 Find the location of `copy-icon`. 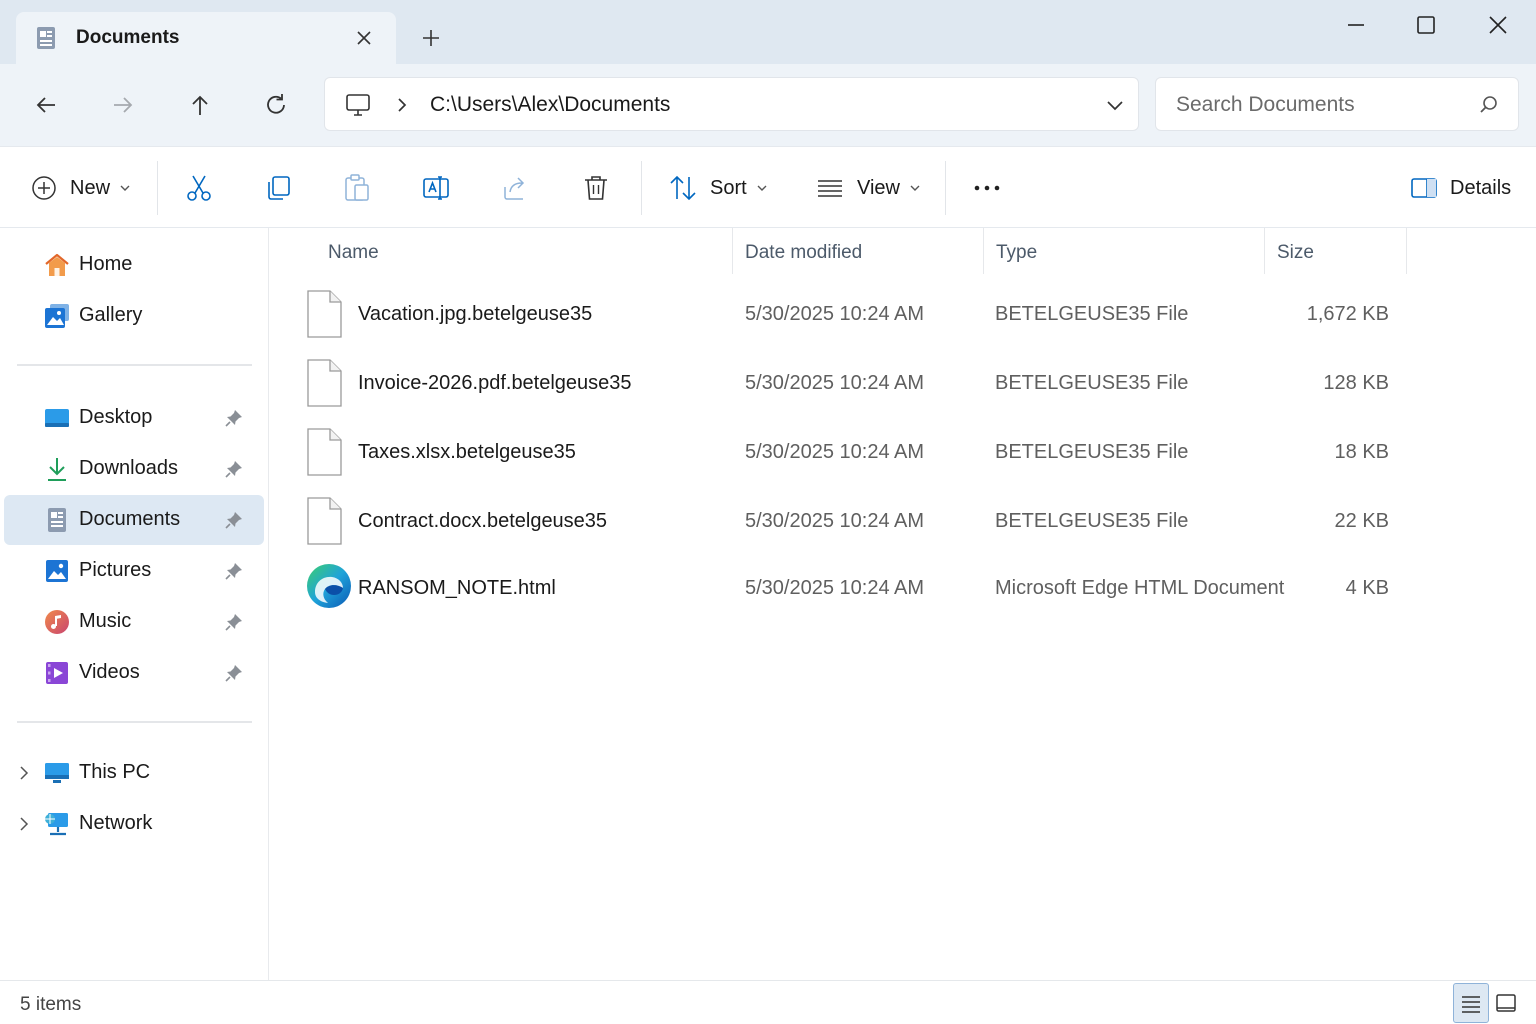

copy-icon is located at coordinates (279, 188).